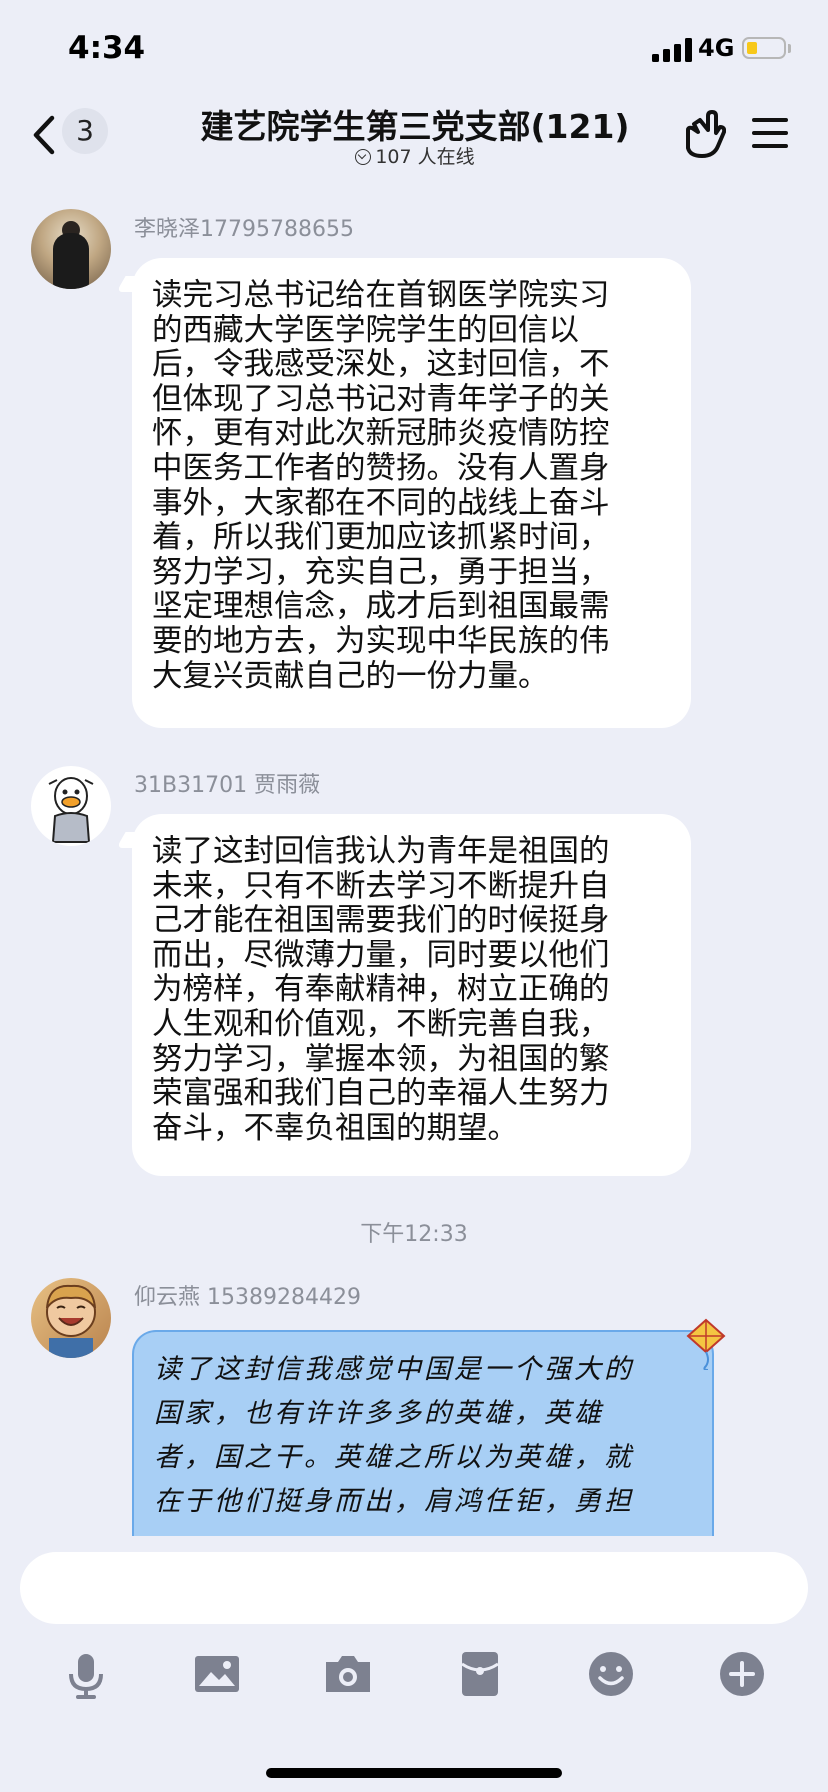 The width and height of the screenshot is (828, 1792). I want to click on status-time: 4:34, so click(107, 48).